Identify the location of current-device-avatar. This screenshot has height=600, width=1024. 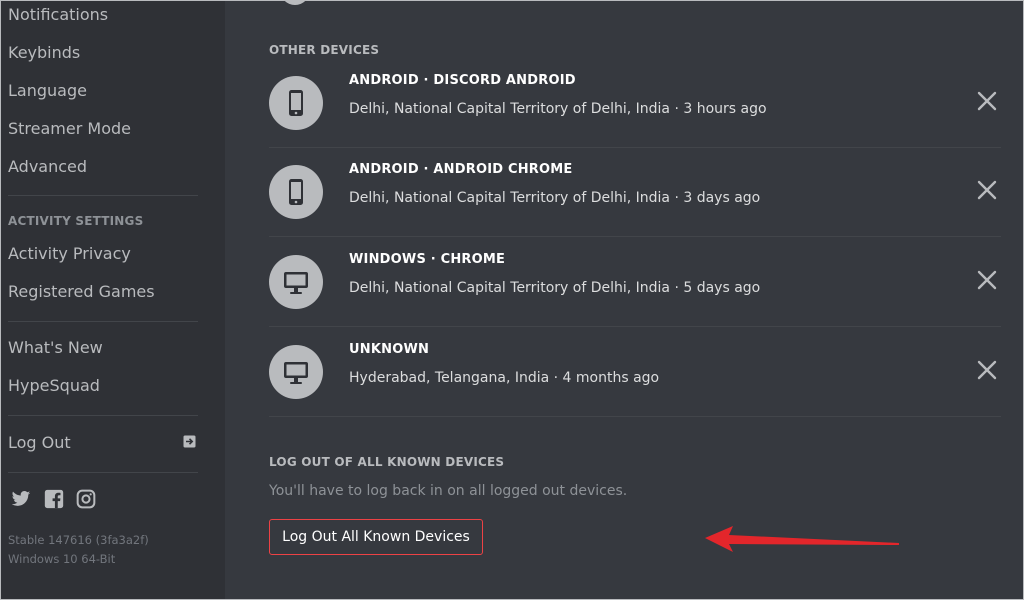
(295, 3).